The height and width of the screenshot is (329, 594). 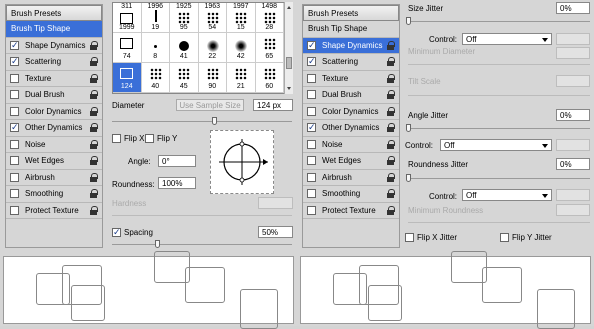 I want to click on spacing-slider-thumb, so click(x=157, y=244).